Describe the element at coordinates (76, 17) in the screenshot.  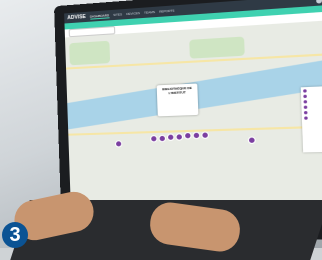
I see `app-logo: ADVISE` at that location.